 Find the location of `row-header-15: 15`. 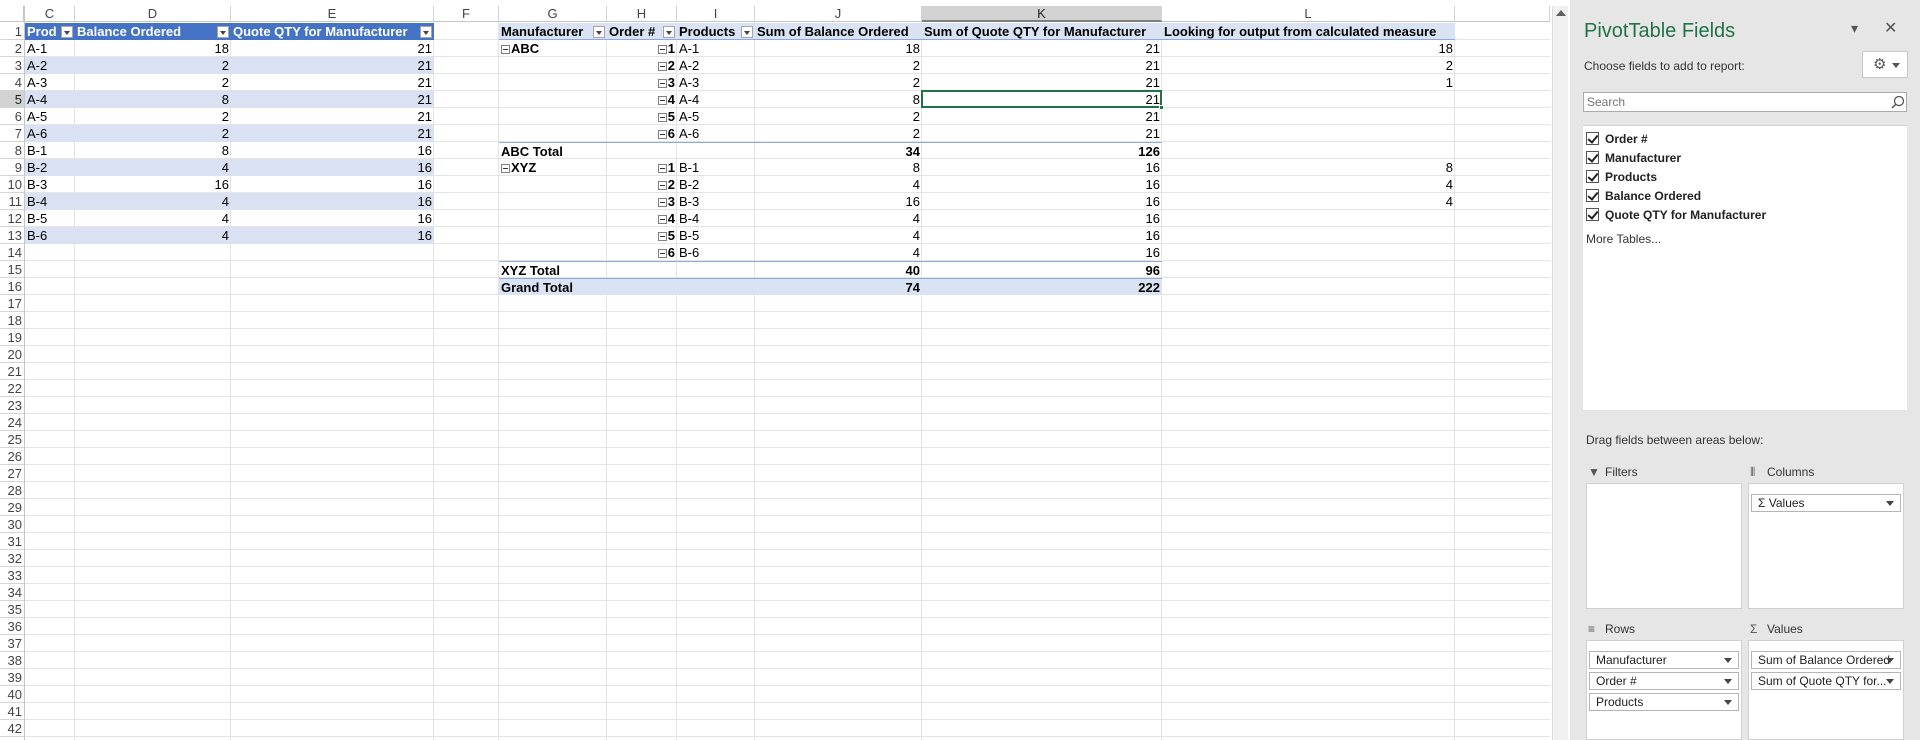

row-header-15: 15 is located at coordinates (12, 269).